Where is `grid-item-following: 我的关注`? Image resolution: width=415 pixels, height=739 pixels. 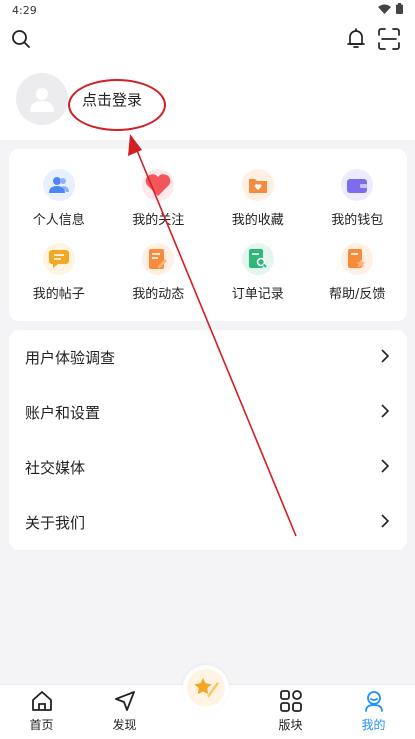
grid-item-following: 我的关注 is located at coordinates (159, 198).